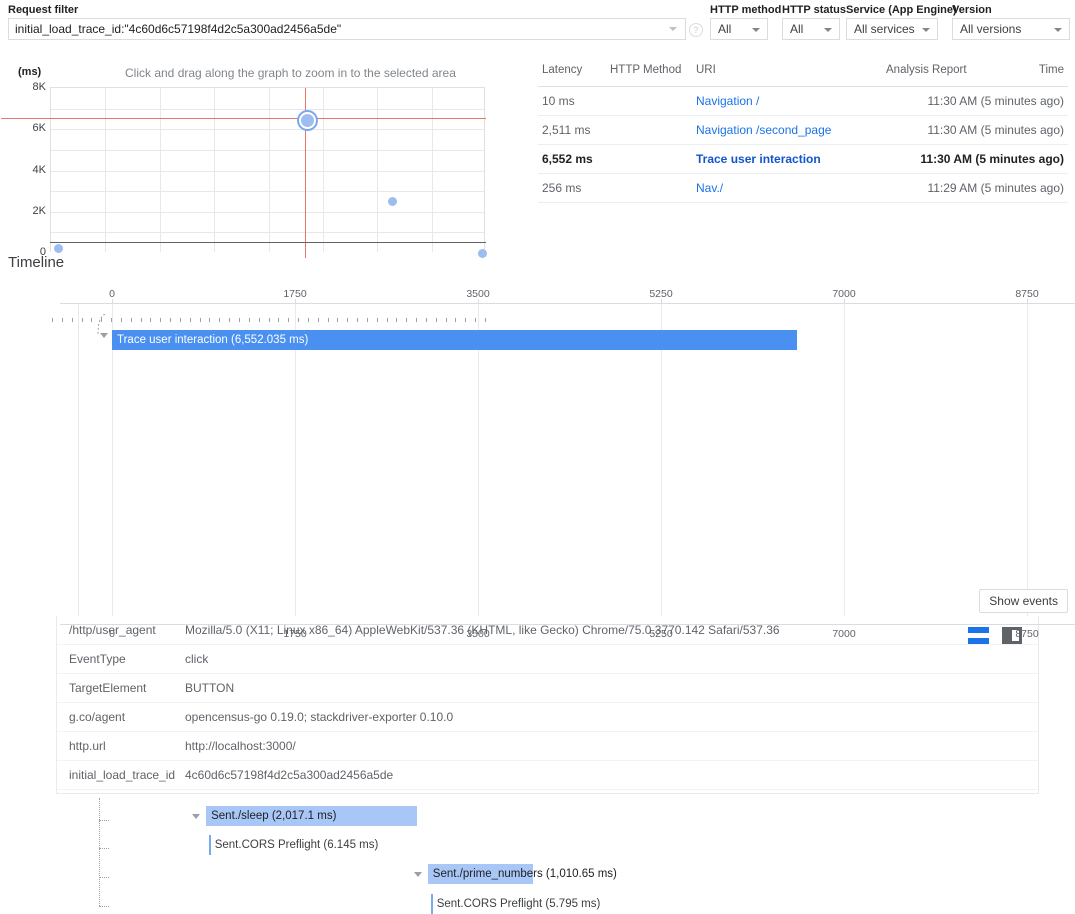 This screenshot has width=1075, height=914. I want to click on detail-key: initial_load_trace_id, so click(122, 775).